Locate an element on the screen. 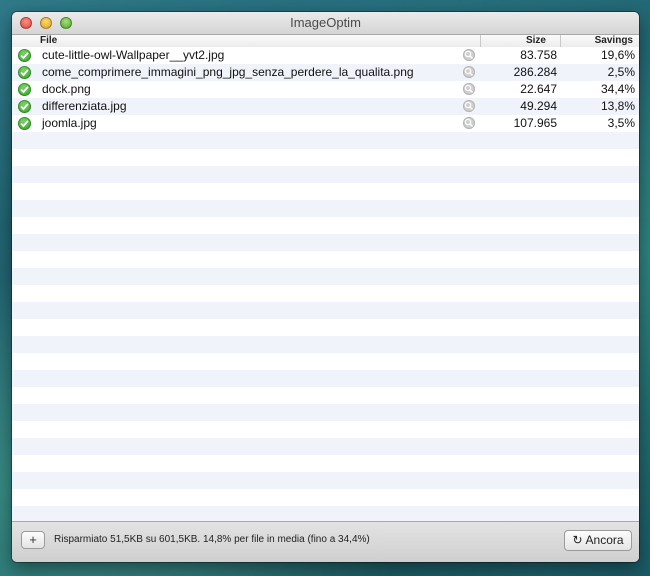 This screenshot has width=650, height=576. file-savings: 13,8% is located at coordinates (617, 106).